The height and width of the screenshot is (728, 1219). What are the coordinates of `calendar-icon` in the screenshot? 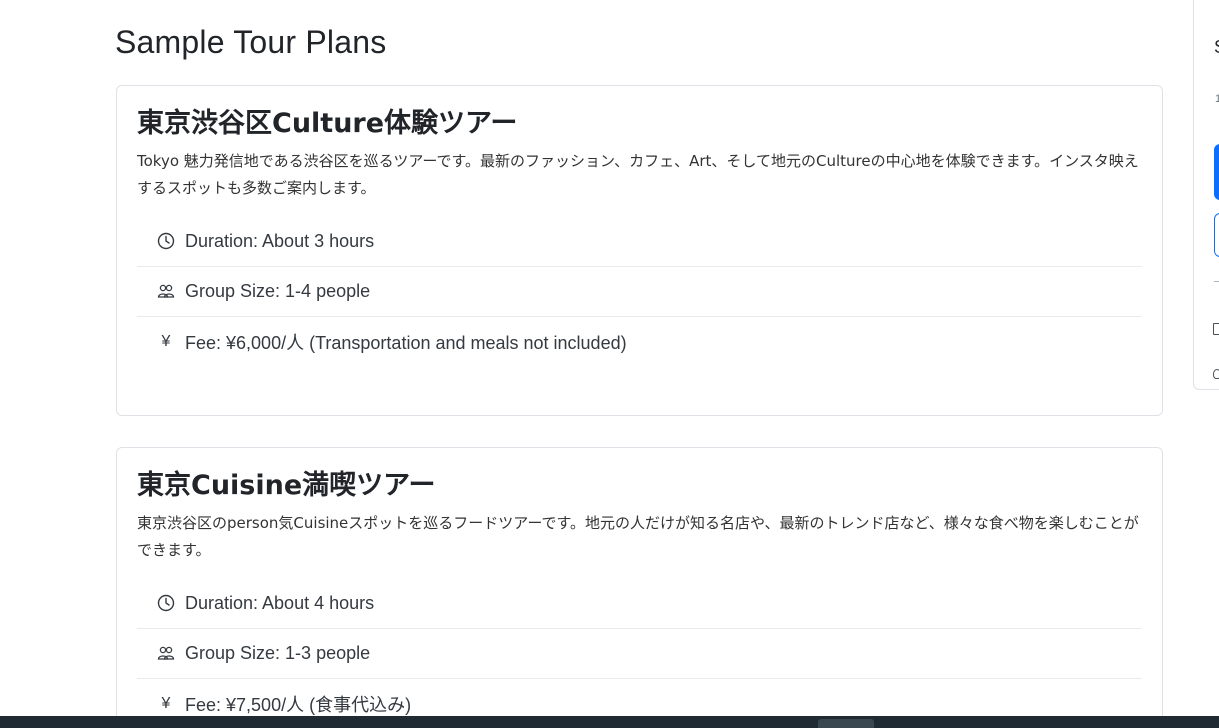 It's located at (1216, 329).